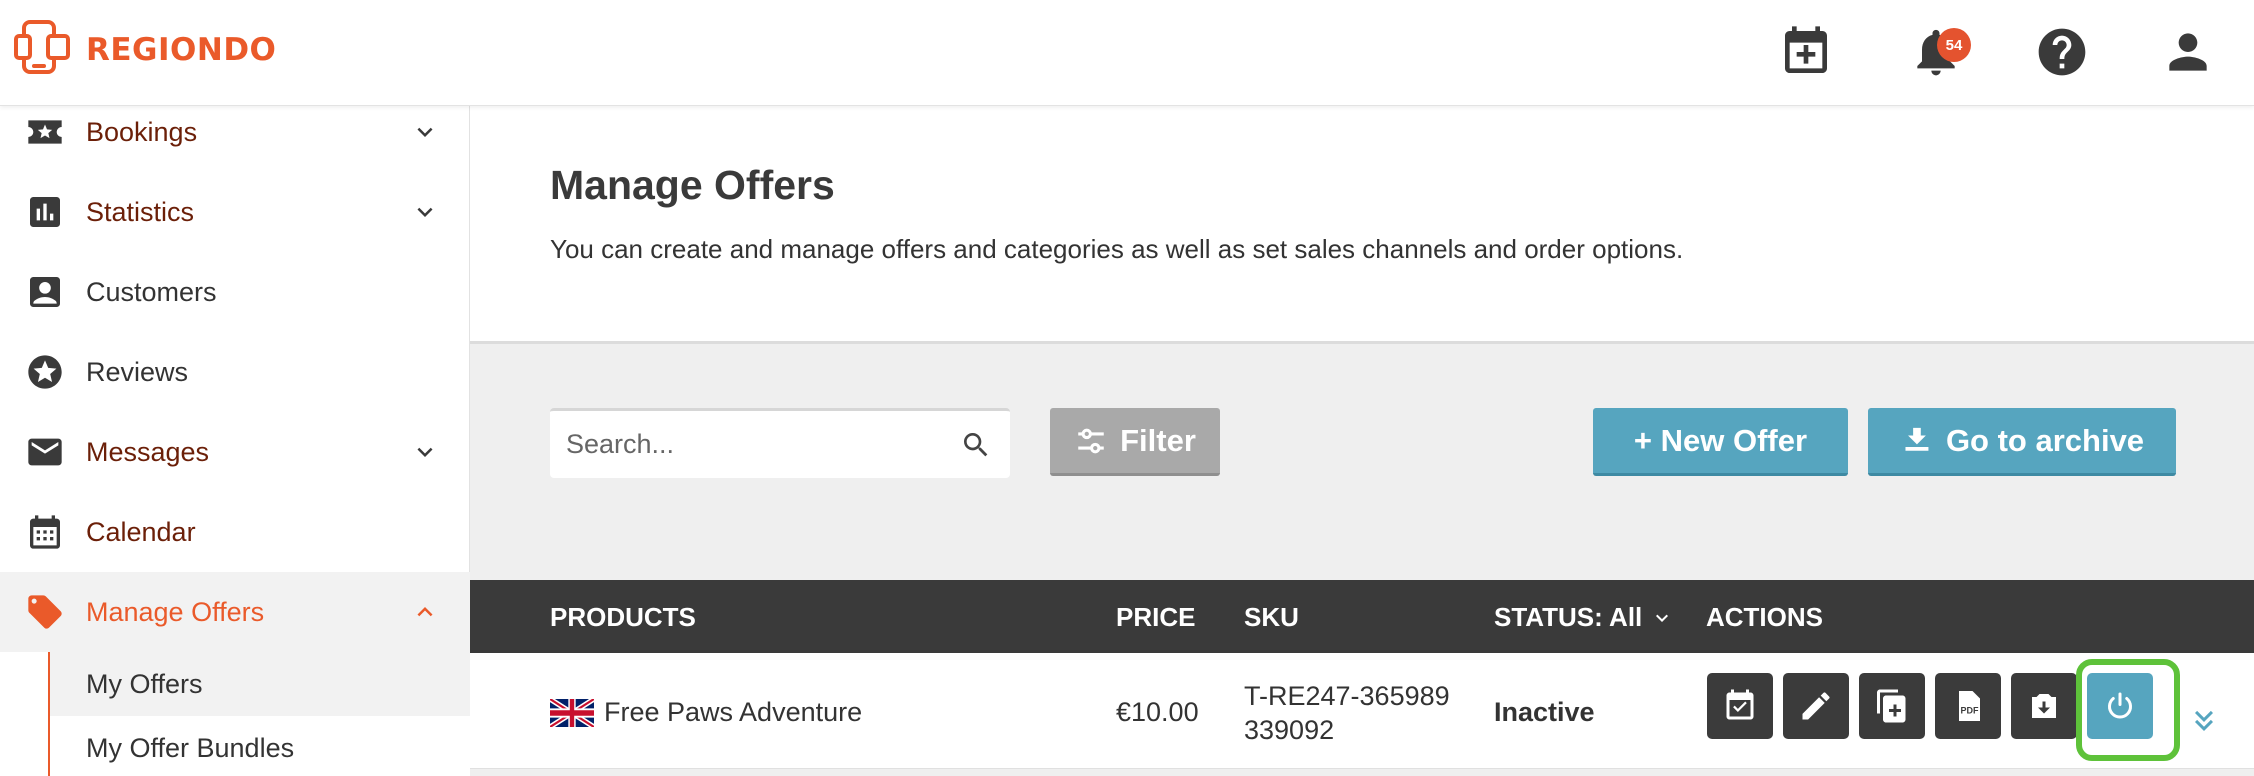 The image size is (2254, 776). Describe the element at coordinates (42, 47) in the screenshot. I see `regiondo-logo-icon` at that location.